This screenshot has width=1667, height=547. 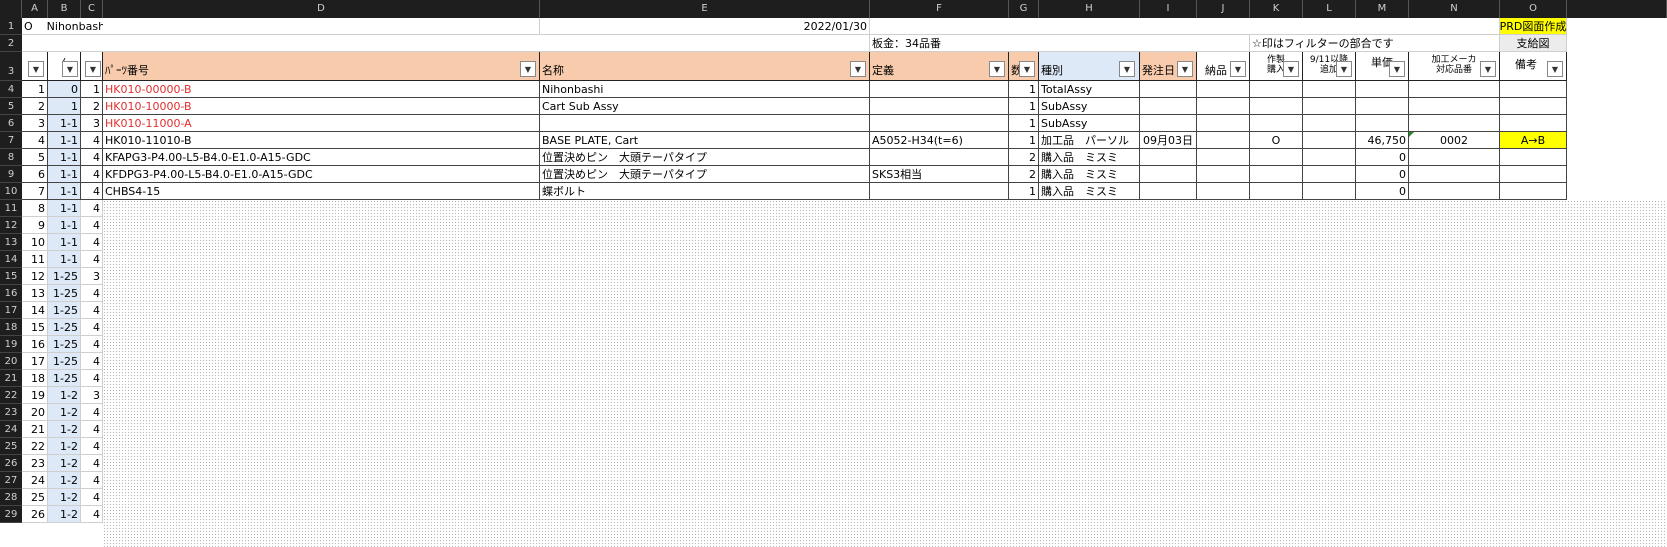 What do you see at coordinates (705, 123) in the screenshot?
I see `cell-name-row3` at bounding box center [705, 123].